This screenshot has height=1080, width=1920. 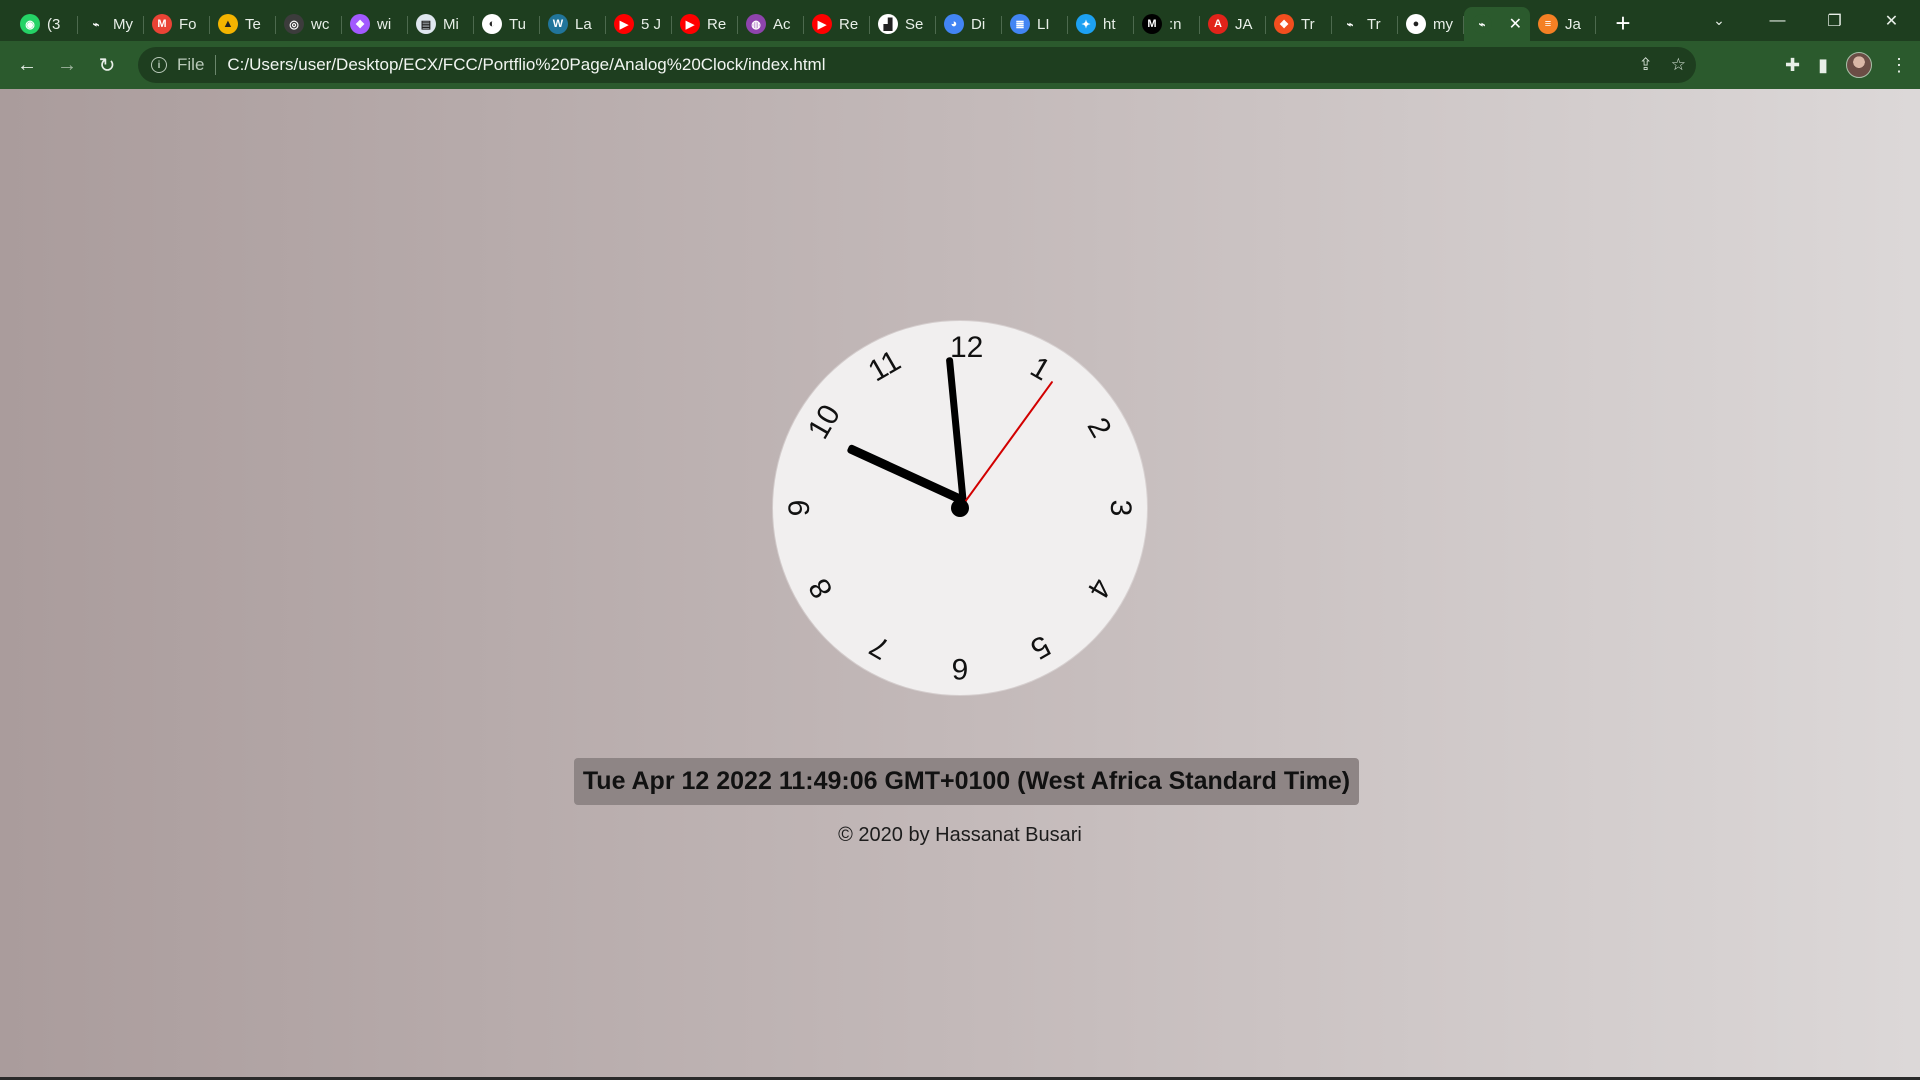 What do you see at coordinates (799, 508) in the screenshot?
I see `clock-numeral: 9` at bounding box center [799, 508].